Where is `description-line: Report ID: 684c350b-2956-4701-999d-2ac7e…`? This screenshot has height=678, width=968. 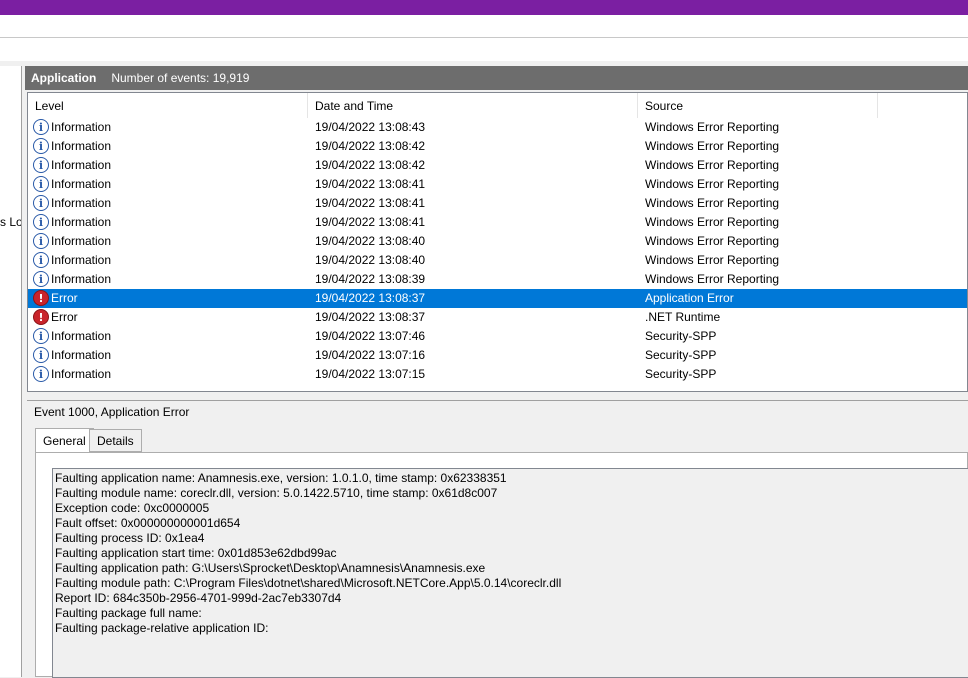 description-line: Report ID: 684c350b-2956-4701-999d-2ac7e… is located at coordinates (198, 598).